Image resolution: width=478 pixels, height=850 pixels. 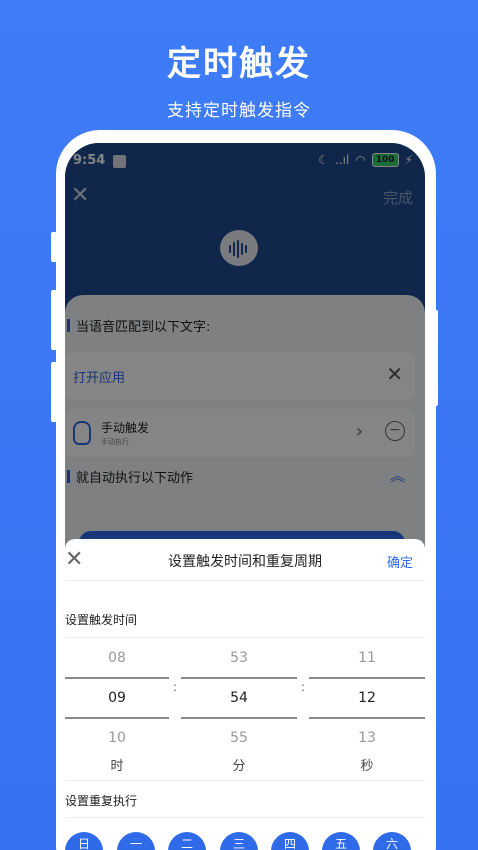 I want to click on picker-item: 11, so click(x=367, y=658).